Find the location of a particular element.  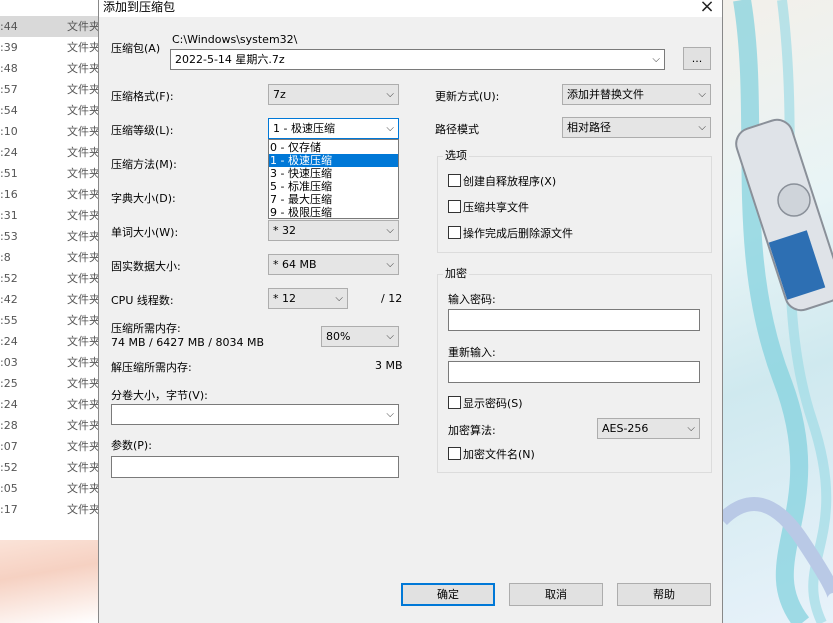

format-label: 压缩格式(F): is located at coordinates (142, 96).